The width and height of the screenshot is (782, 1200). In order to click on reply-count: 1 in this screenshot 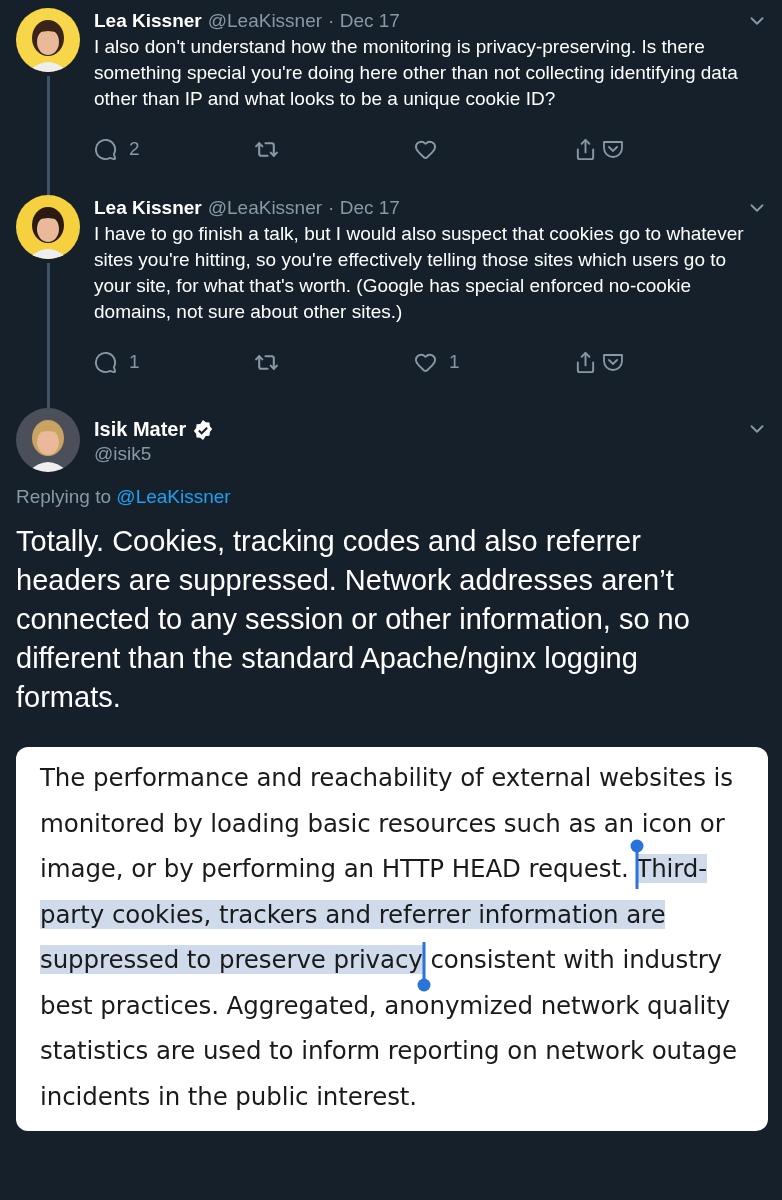, I will do `click(134, 362)`.